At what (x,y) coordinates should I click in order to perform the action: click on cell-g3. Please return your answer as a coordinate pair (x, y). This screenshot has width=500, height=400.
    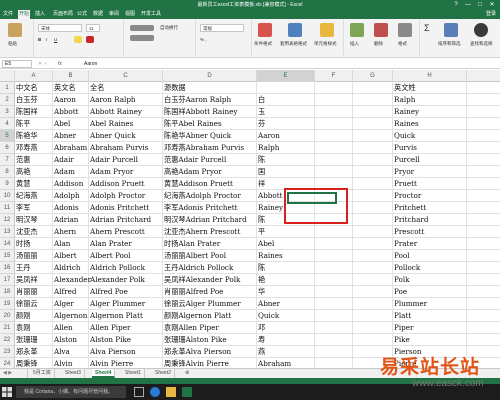
    Looking at the image, I should click on (373, 112).